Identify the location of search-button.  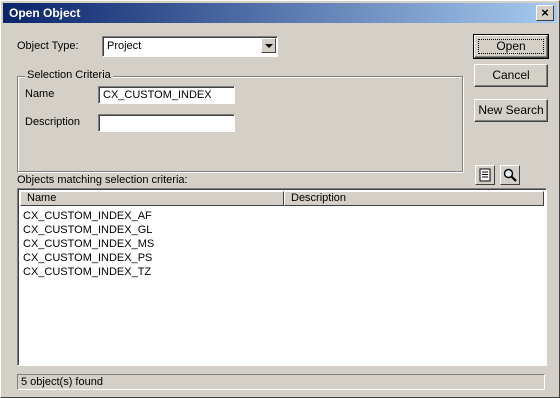
(510, 175).